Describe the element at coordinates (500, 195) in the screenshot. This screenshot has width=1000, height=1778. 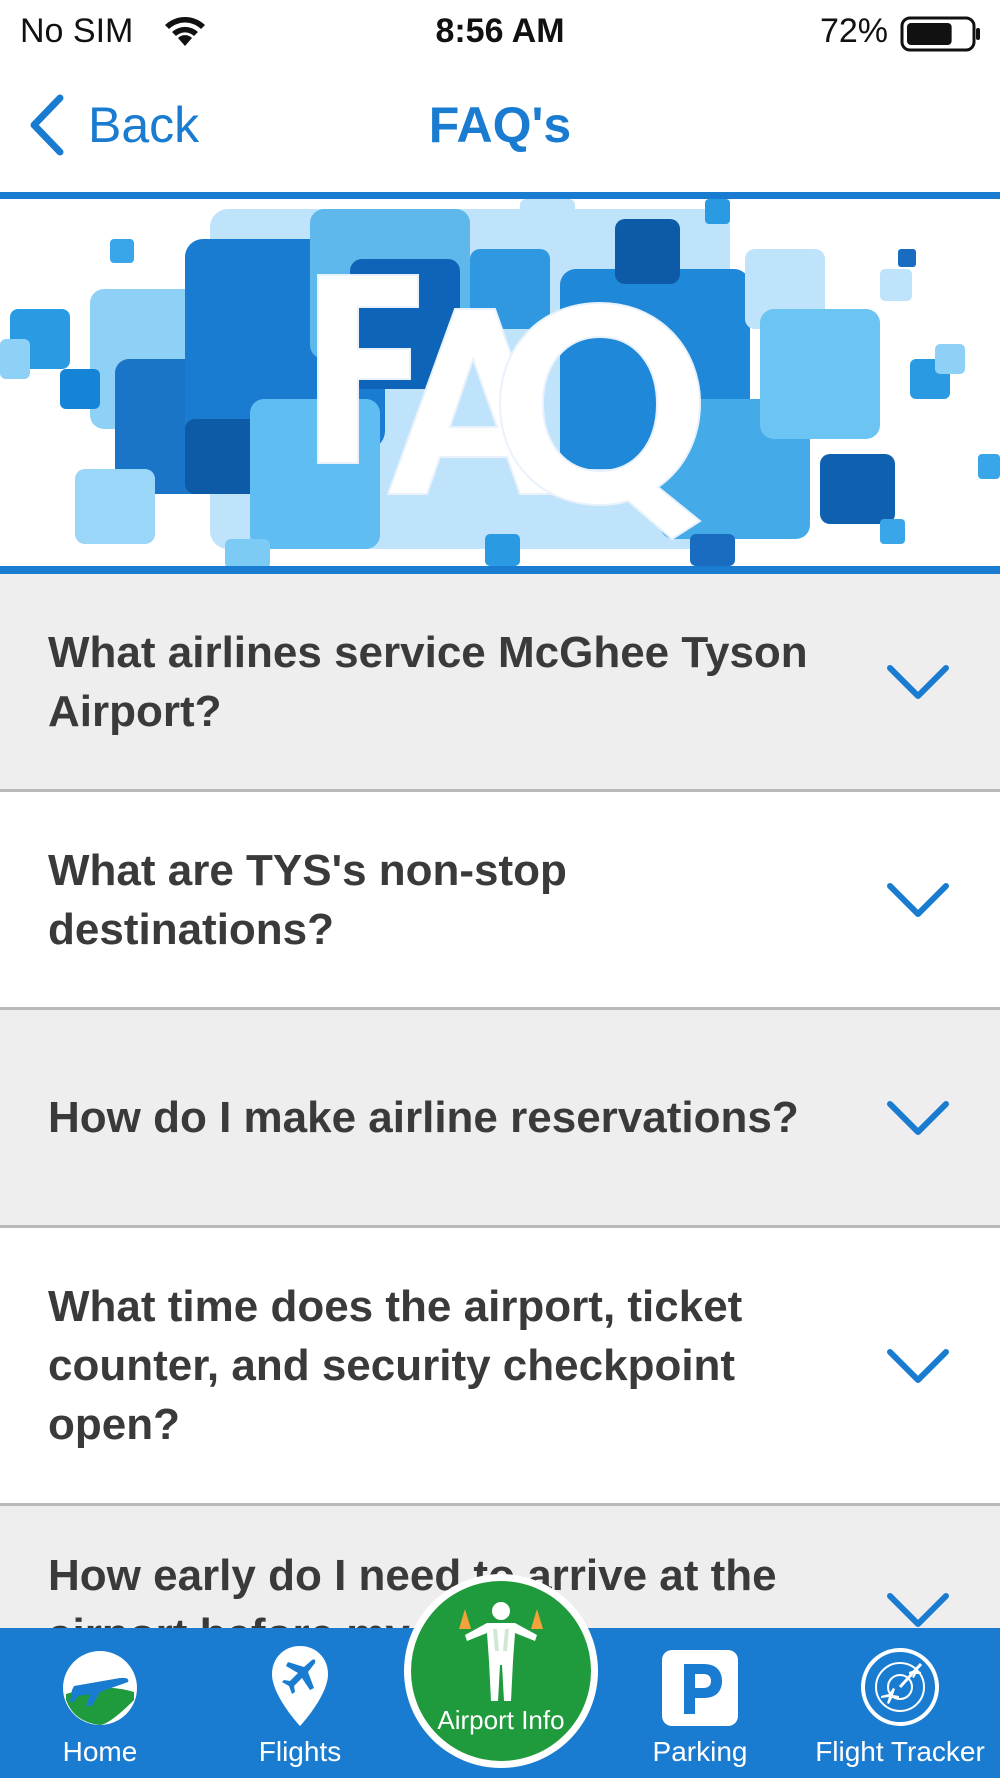
I see `nav-divider` at that location.